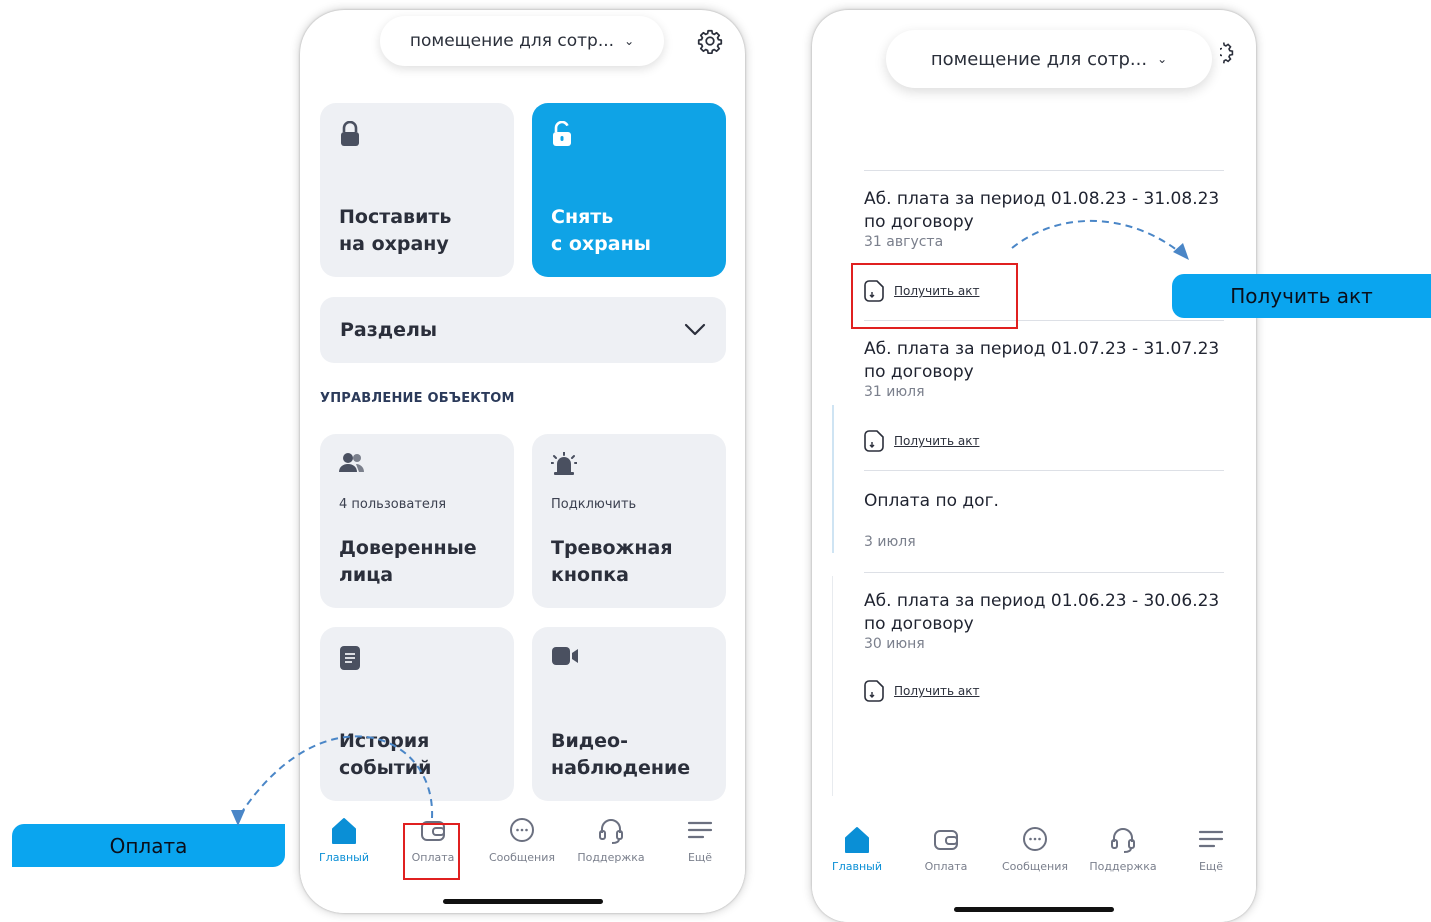 This screenshot has width=1431, height=922. Describe the element at coordinates (395, 230) in the screenshot. I see `arm-tile-title: Поставить на охрану` at that location.